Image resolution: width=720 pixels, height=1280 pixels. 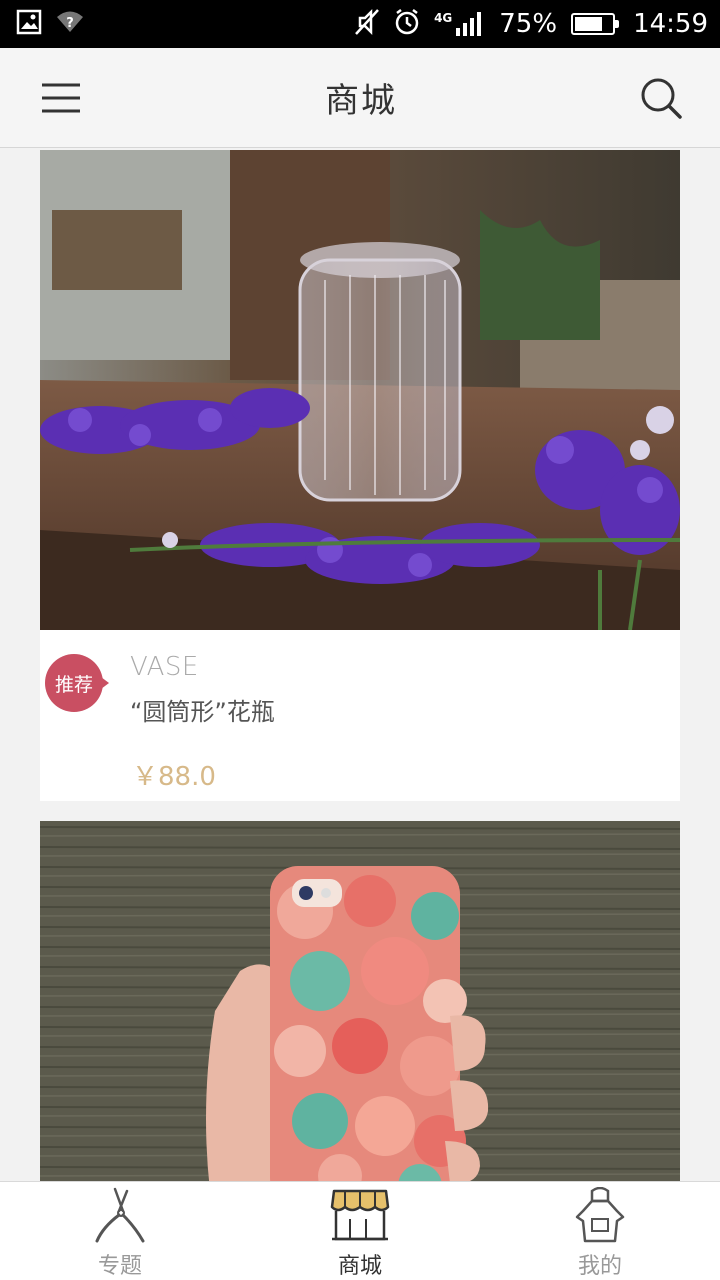 I want to click on product-category: VASE, so click(x=164, y=667).